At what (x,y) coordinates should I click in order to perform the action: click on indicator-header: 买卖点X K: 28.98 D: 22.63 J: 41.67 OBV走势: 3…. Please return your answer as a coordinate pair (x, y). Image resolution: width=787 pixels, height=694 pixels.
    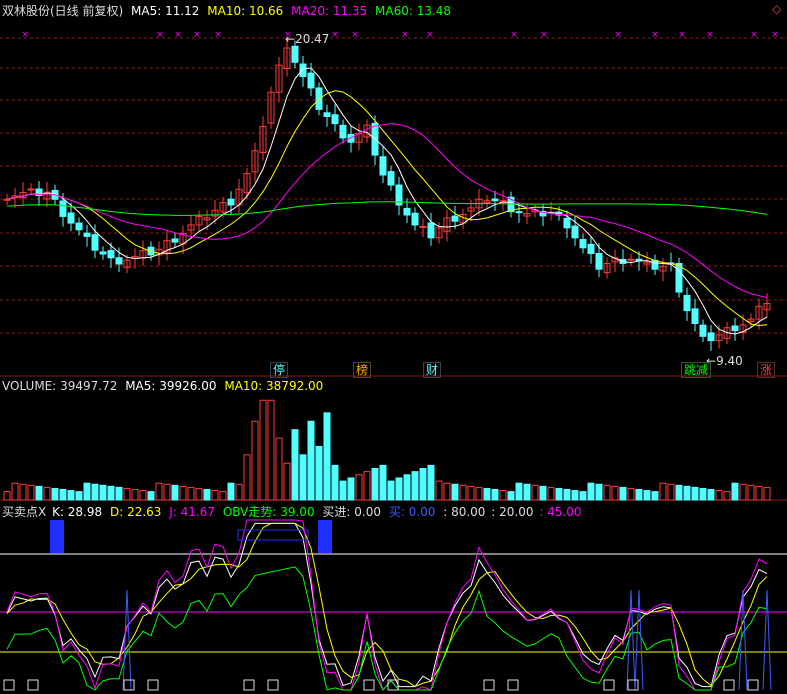
    Looking at the image, I should click on (292, 511).